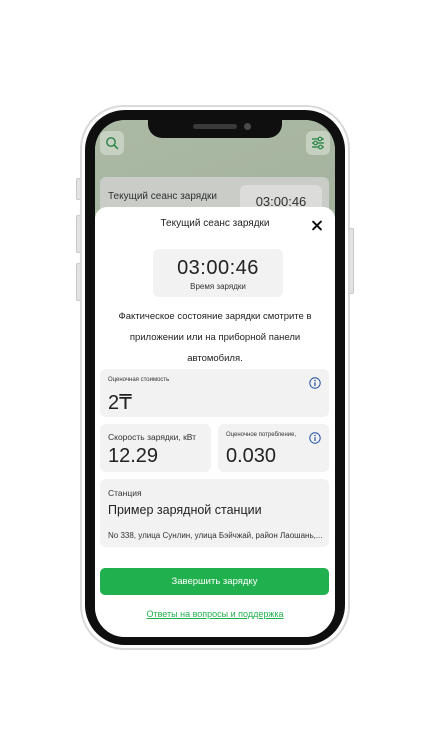  What do you see at coordinates (218, 268) in the screenshot?
I see `charging-timer-value: 03:00:46` at bounding box center [218, 268].